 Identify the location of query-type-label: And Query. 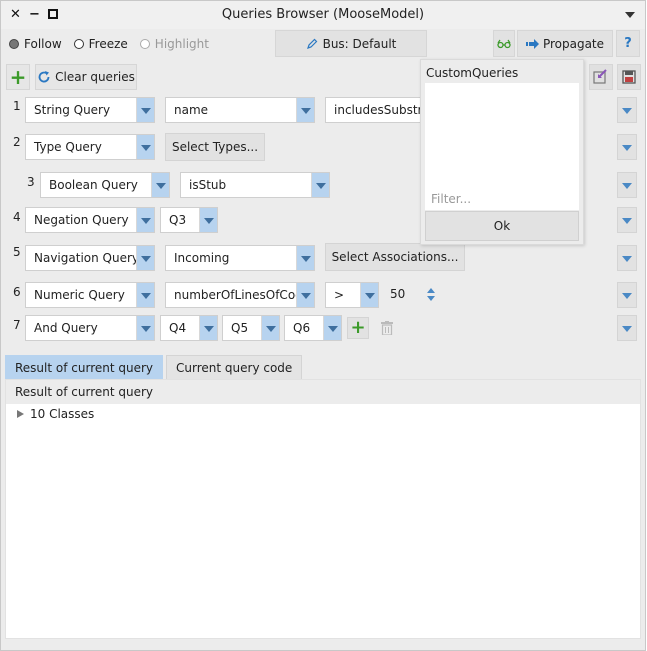
(66, 328).